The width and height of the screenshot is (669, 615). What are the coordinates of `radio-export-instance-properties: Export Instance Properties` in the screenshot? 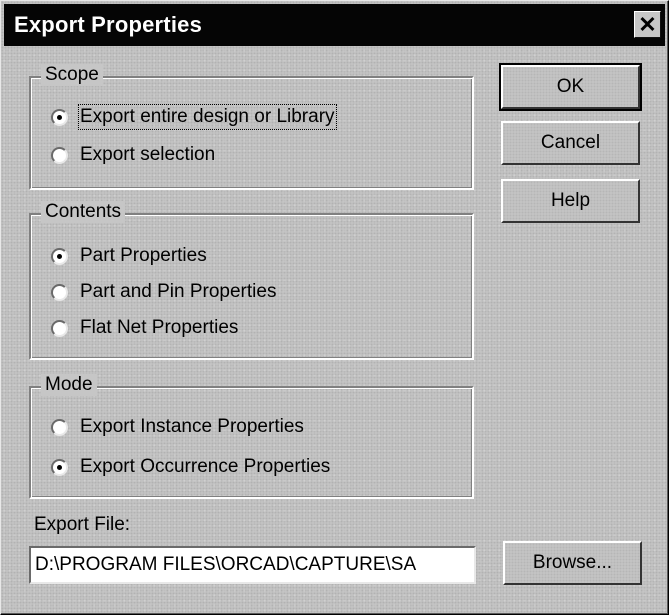 It's located at (177, 427).